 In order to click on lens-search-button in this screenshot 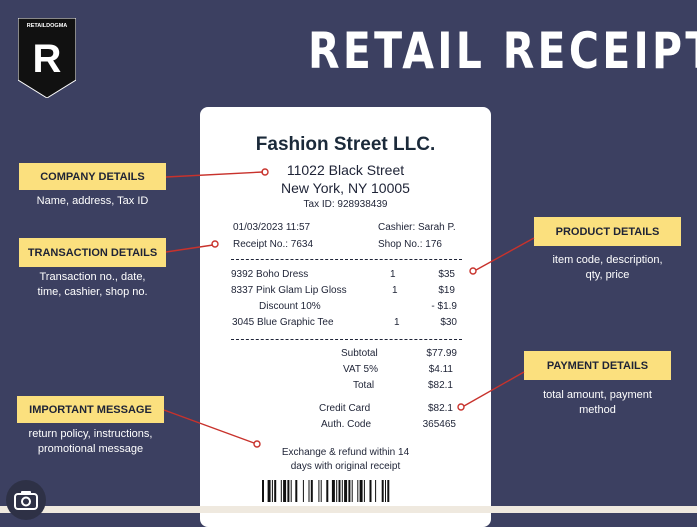, I will do `click(26, 500)`.